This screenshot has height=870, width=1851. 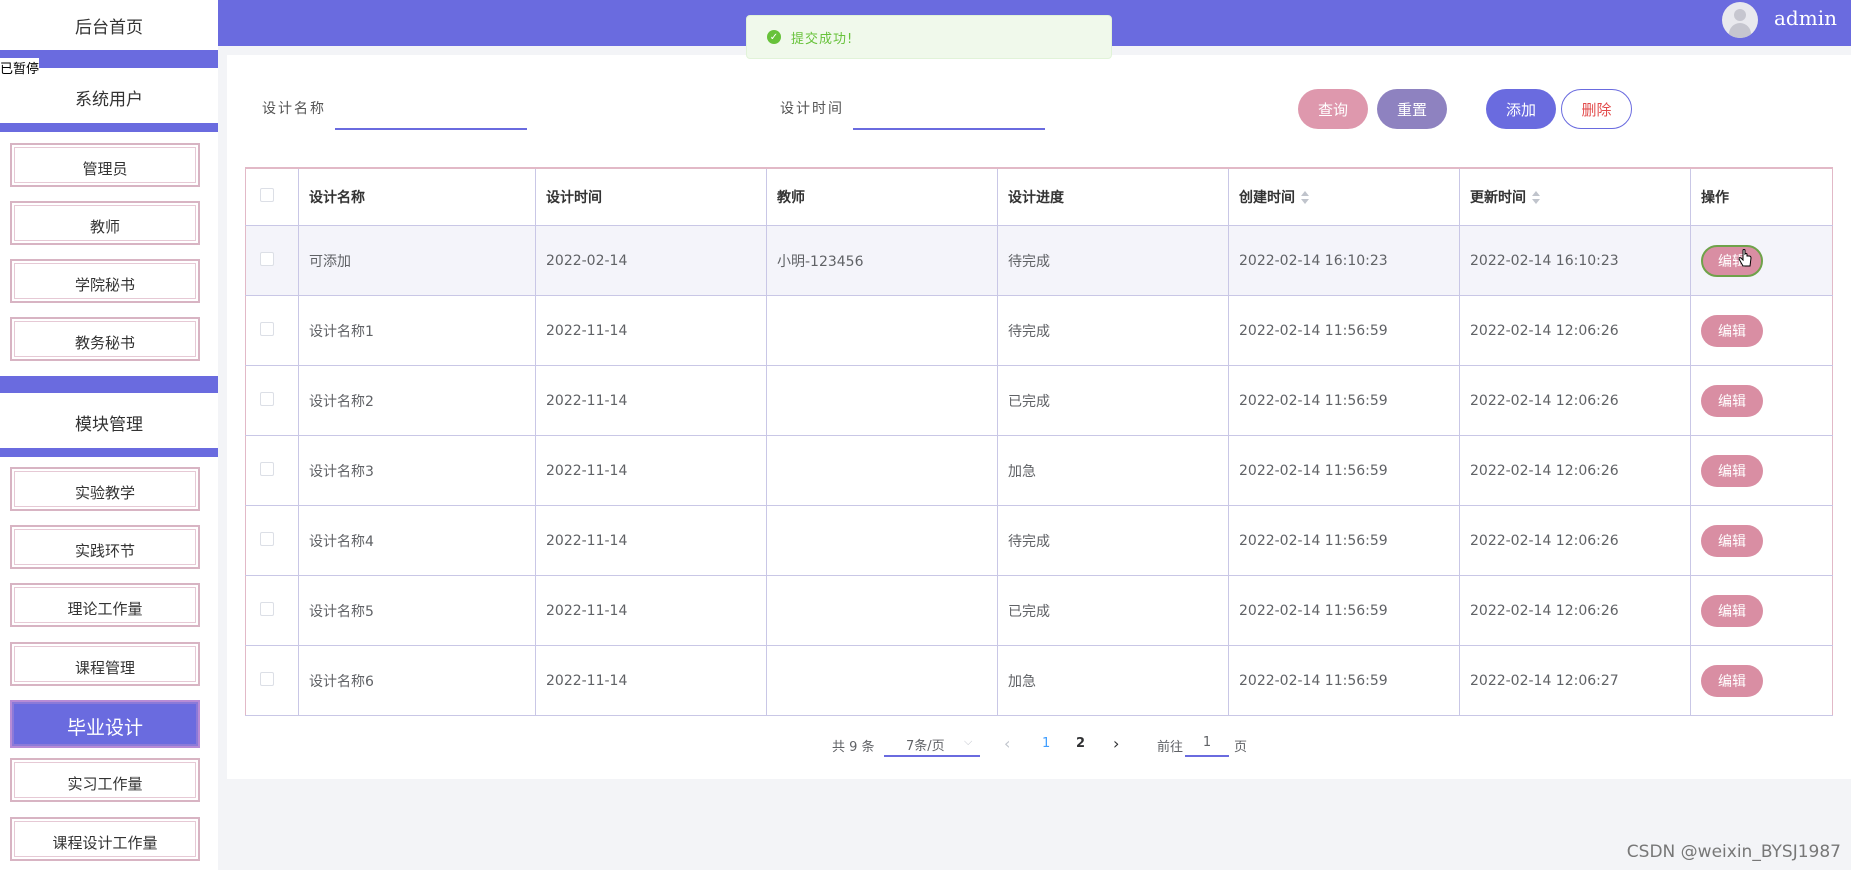 I want to click on design-name-cell: 设计名称3, so click(x=417, y=470).